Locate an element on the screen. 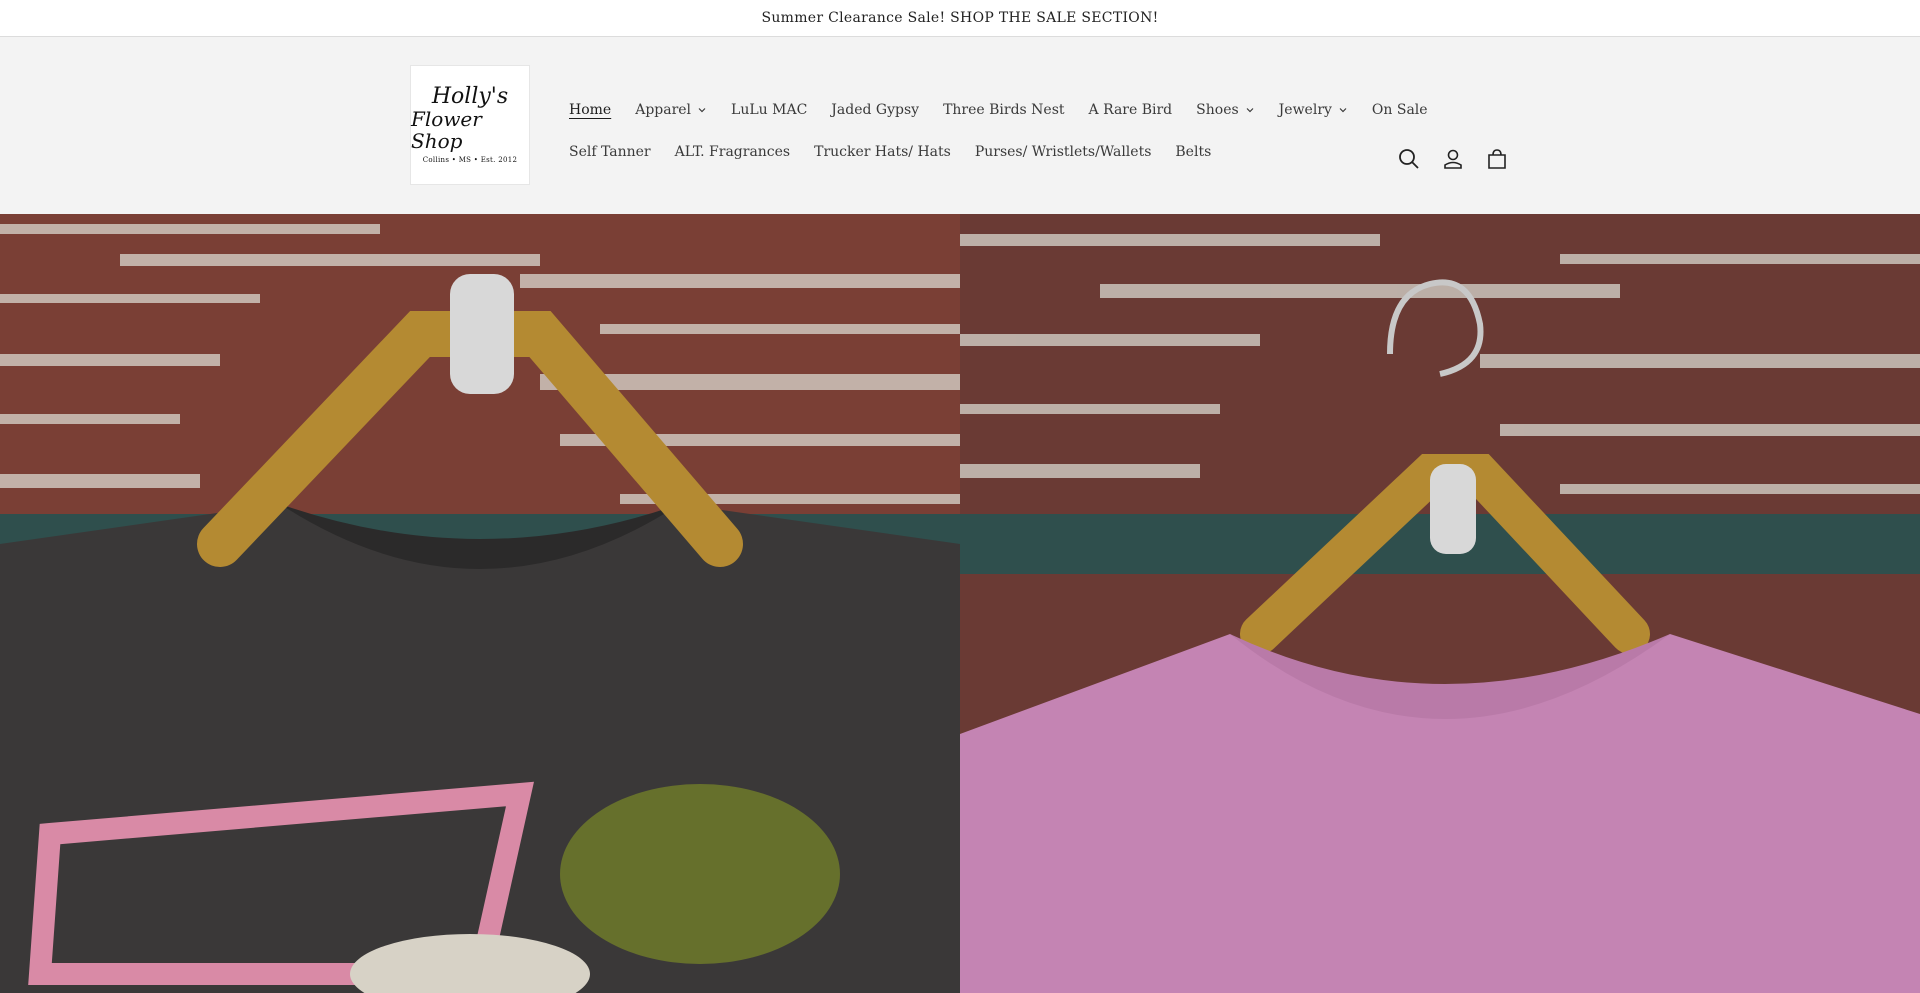 This screenshot has width=1920, height=993. search-icon is located at coordinates (1409, 159).